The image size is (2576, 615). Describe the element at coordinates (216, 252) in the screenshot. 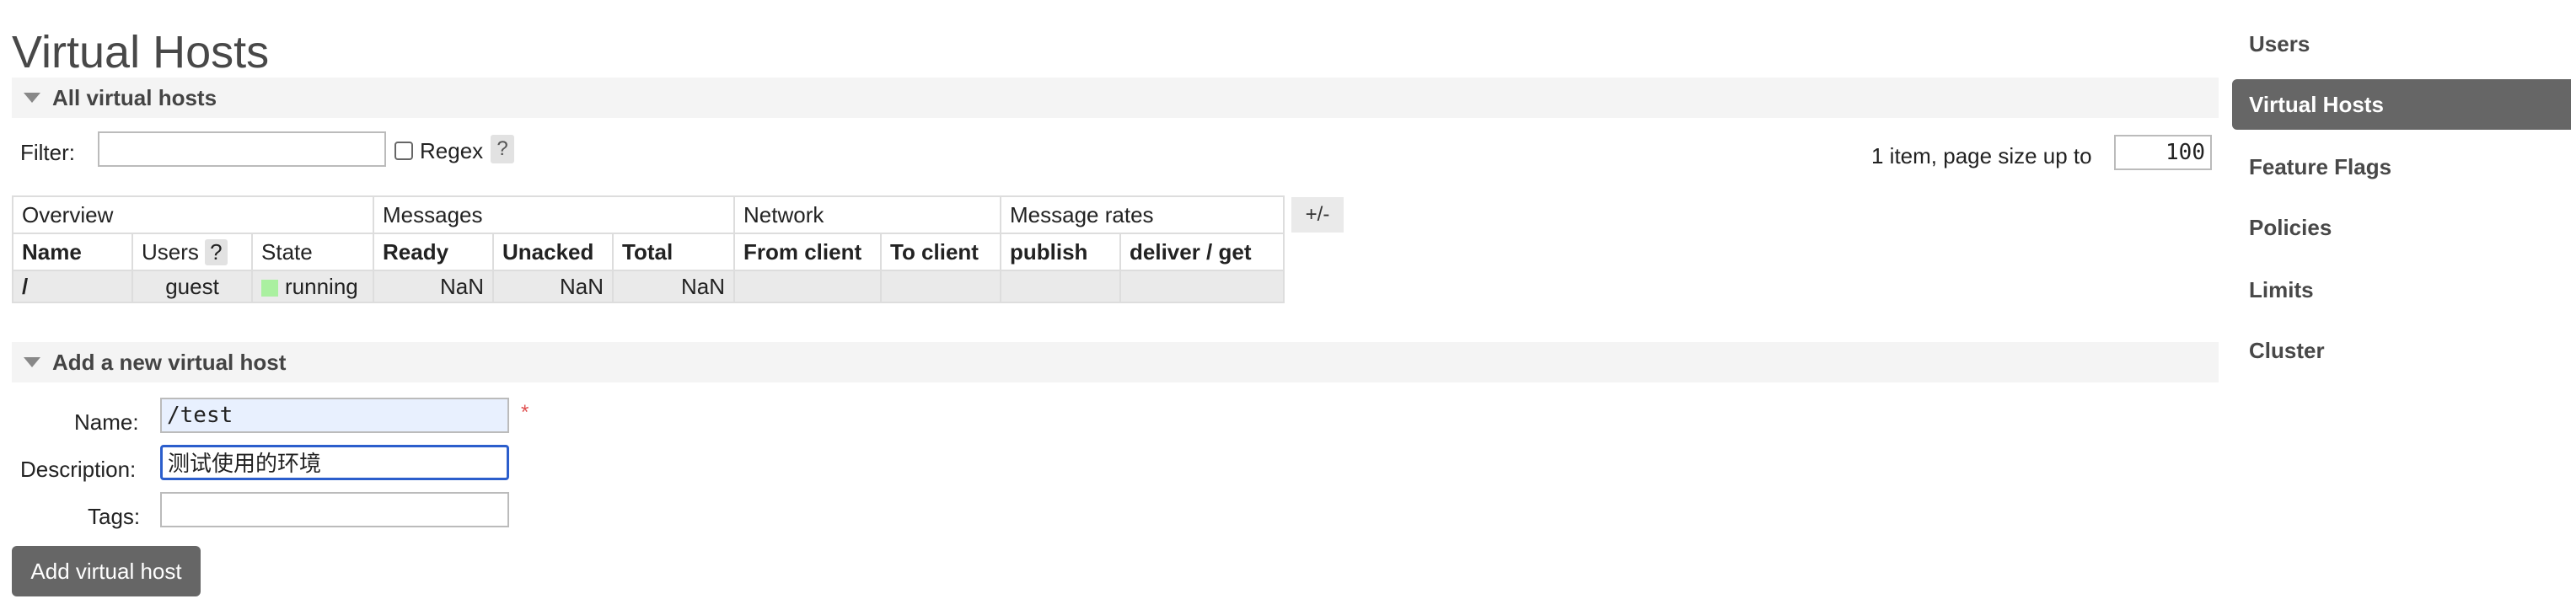

I see `users-help-button: ?` at that location.